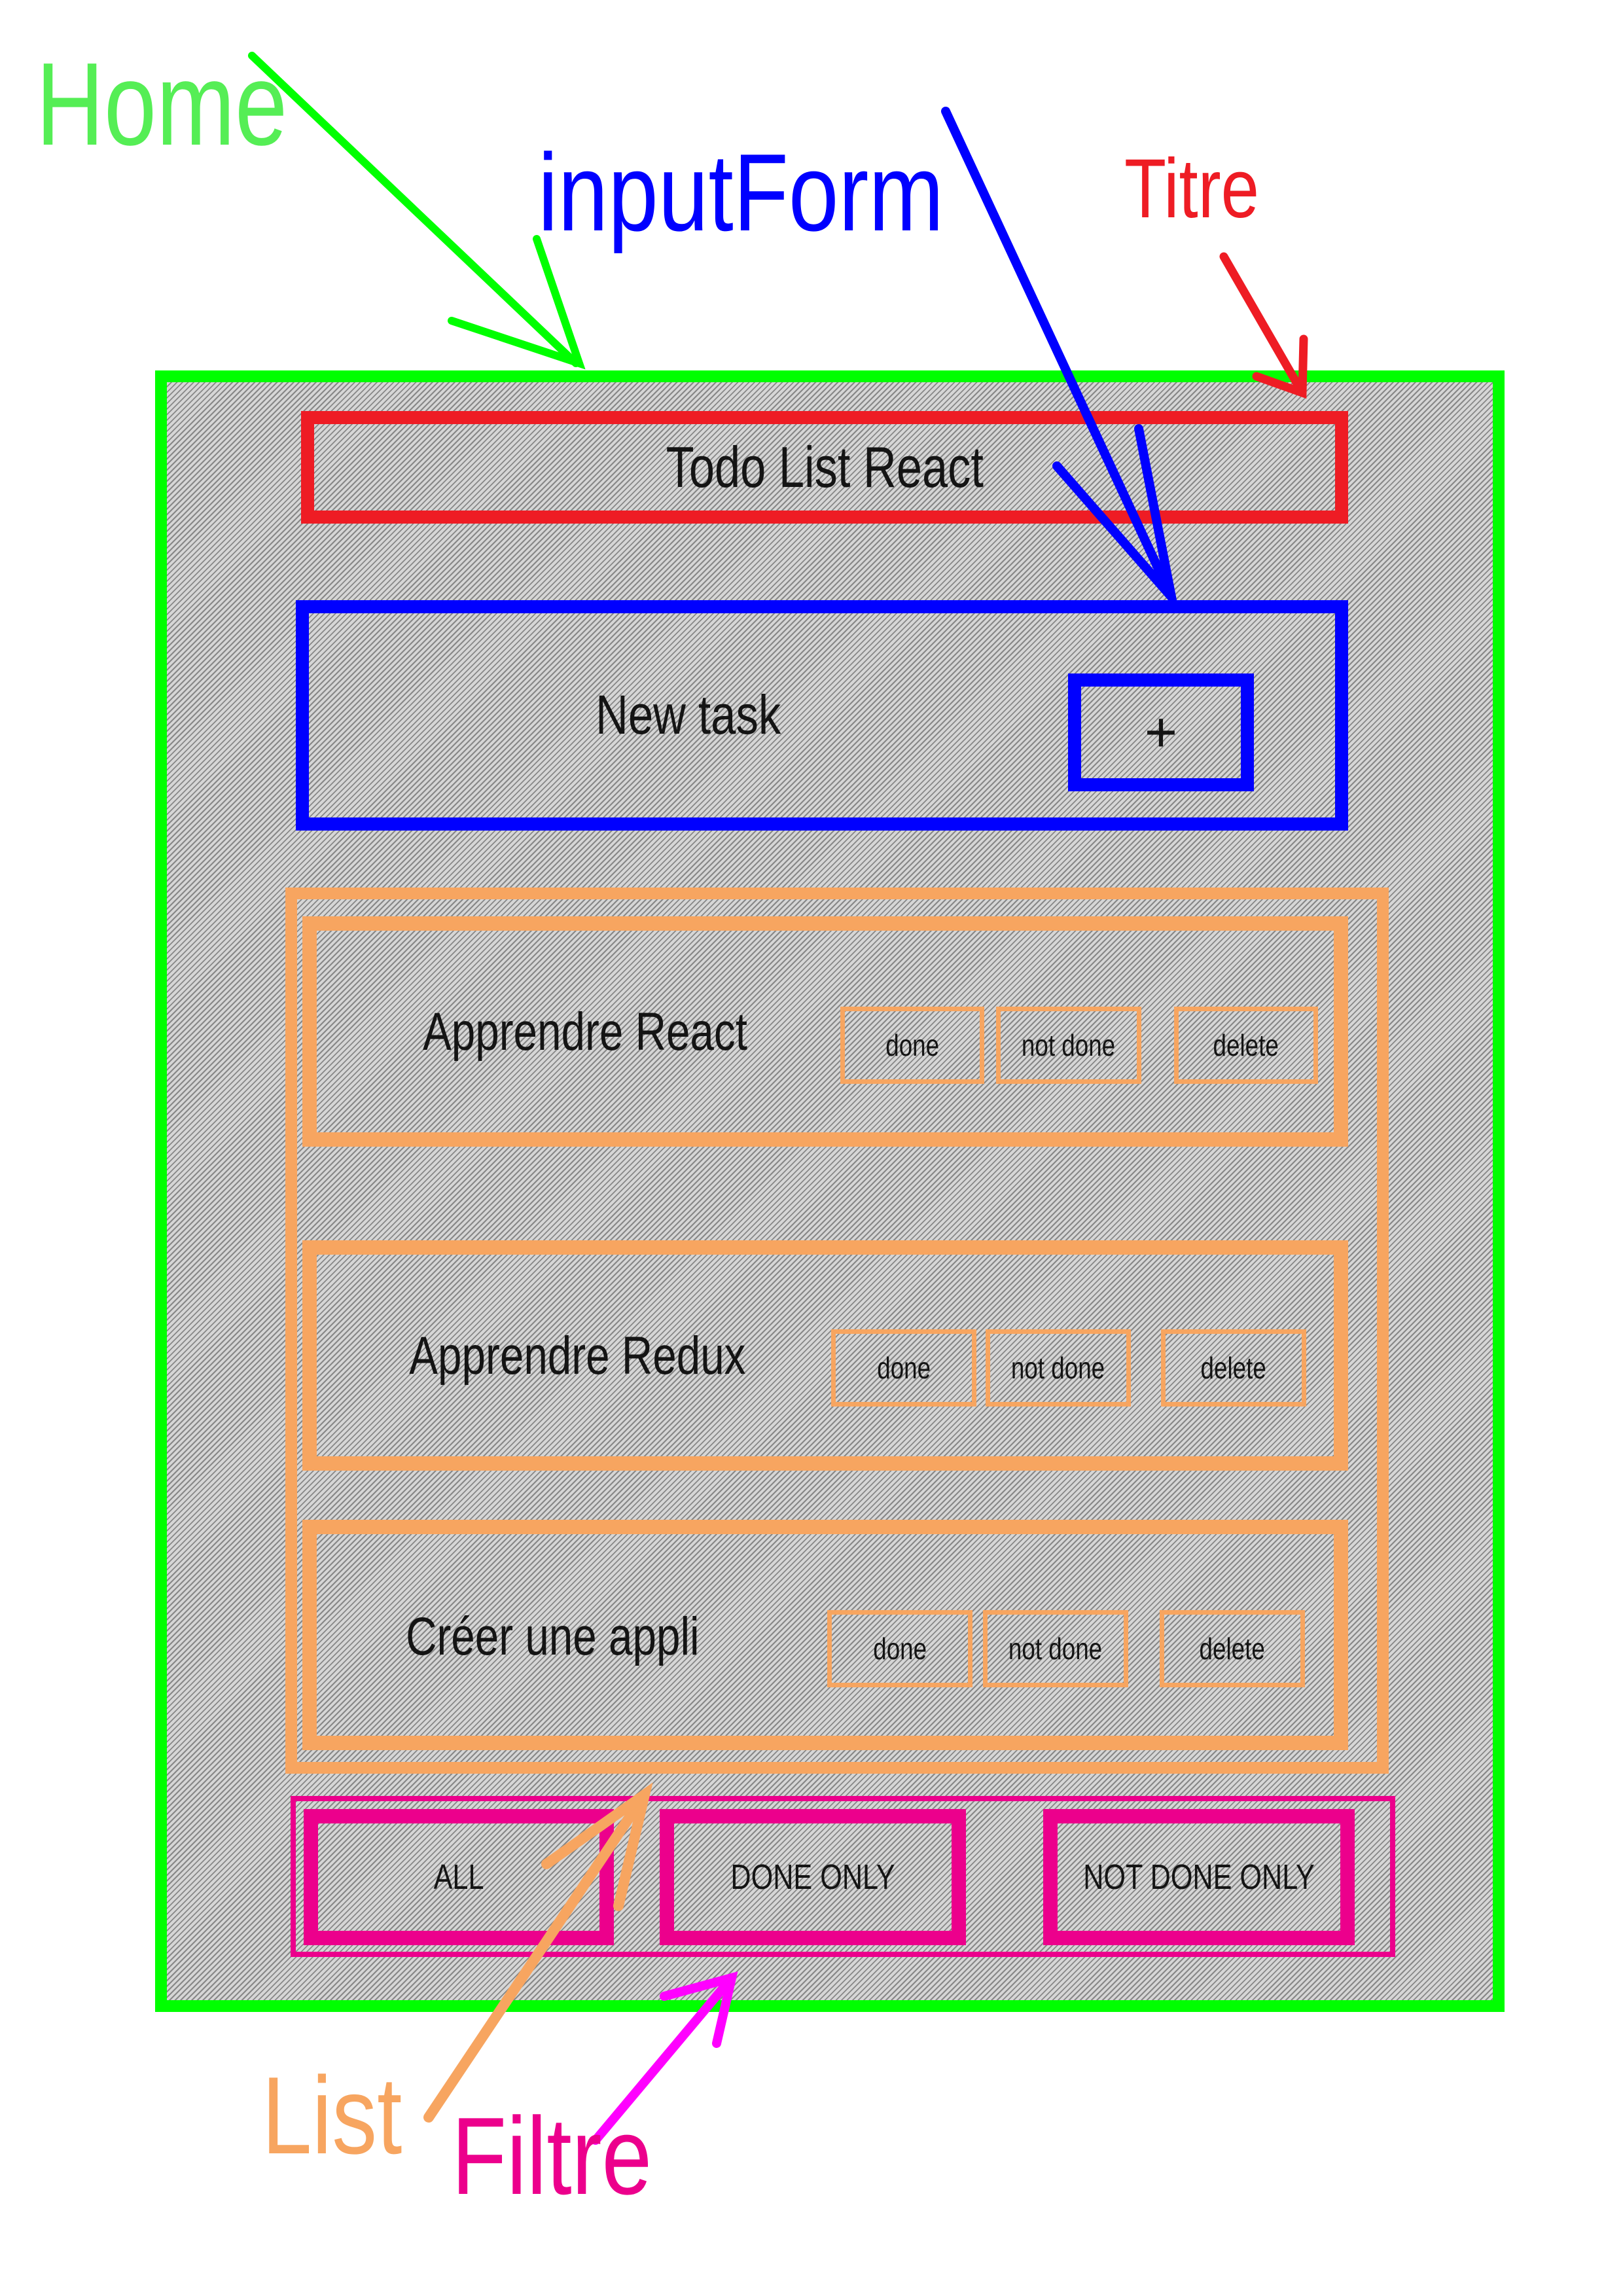  What do you see at coordinates (332, 2115) in the screenshot?
I see `list-label: List` at bounding box center [332, 2115].